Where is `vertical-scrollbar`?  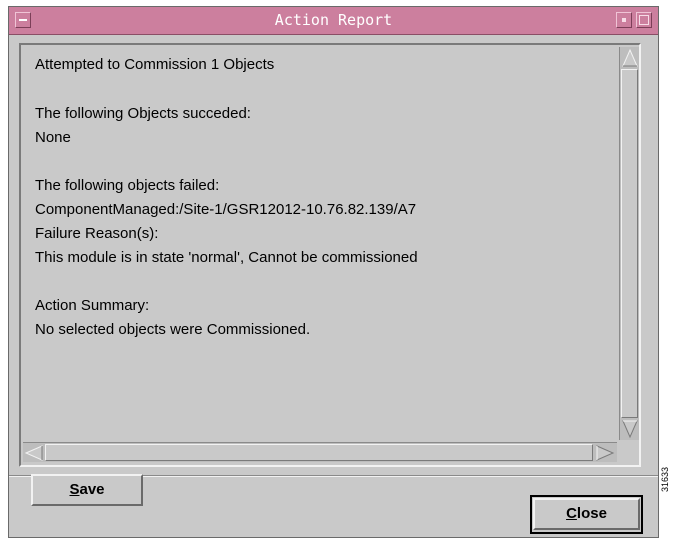 vertical-scrollbar is located at coordinates (629, 243).